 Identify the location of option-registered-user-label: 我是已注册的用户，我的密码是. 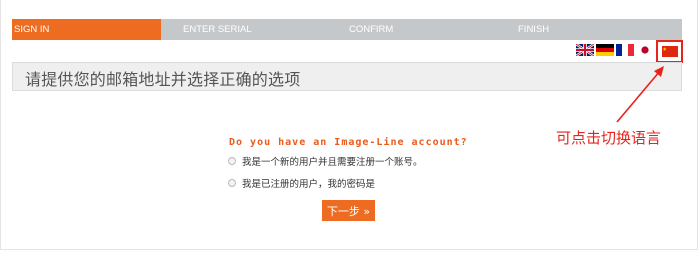
(309, 184).